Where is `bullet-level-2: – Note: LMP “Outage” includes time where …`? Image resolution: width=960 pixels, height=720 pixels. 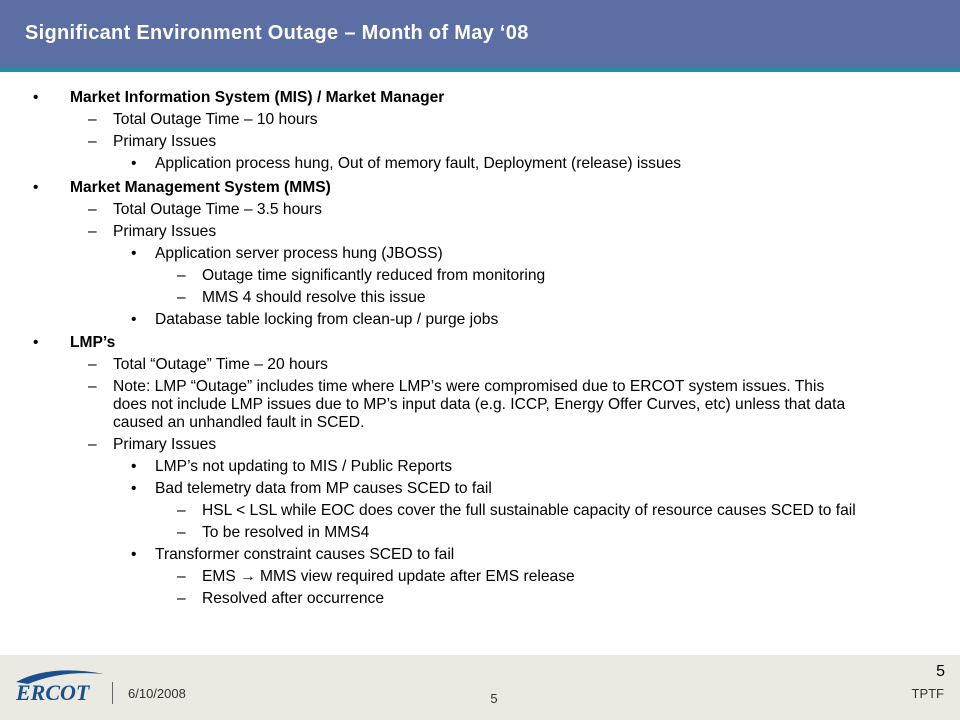 bullet-level-2: – Note: LMP “Outage” includes time where … is located at coordinates (480, 405).